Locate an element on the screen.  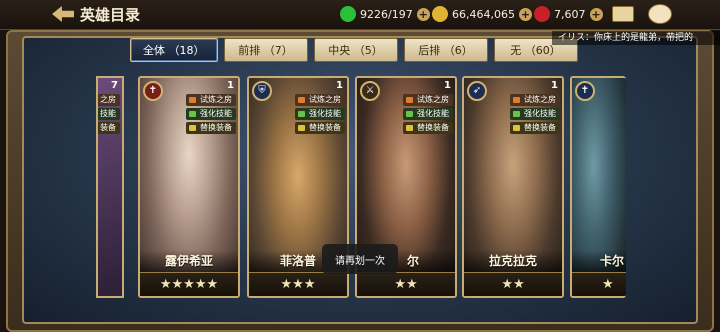
top-bar: 英雄目录 9226/197 + 66,464,065 + 7,607 + is located at coordinates (360, 15).